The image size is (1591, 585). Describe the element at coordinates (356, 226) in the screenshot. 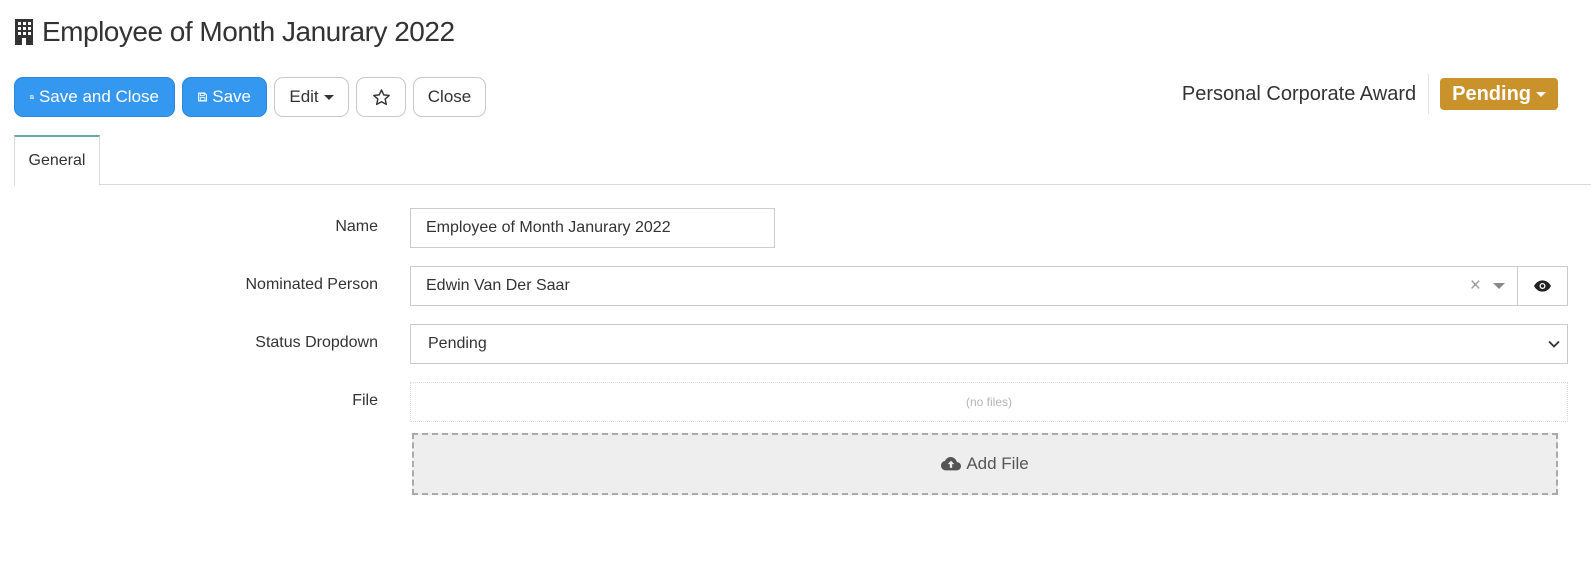

I see `name-label: Name` at that location.